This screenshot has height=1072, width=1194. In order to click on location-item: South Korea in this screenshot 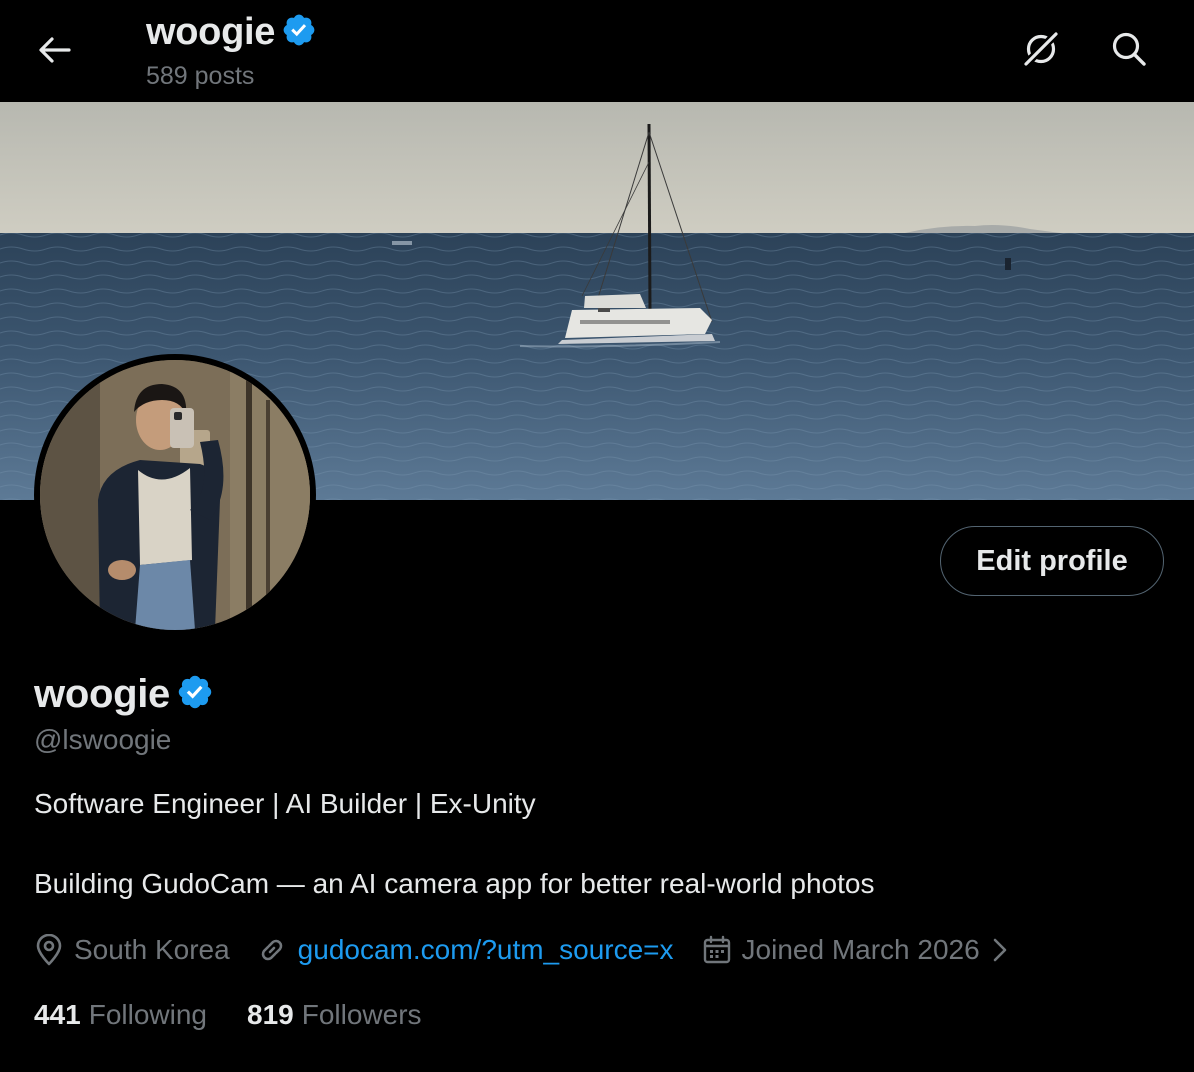, I will do `click(132, 950)`.